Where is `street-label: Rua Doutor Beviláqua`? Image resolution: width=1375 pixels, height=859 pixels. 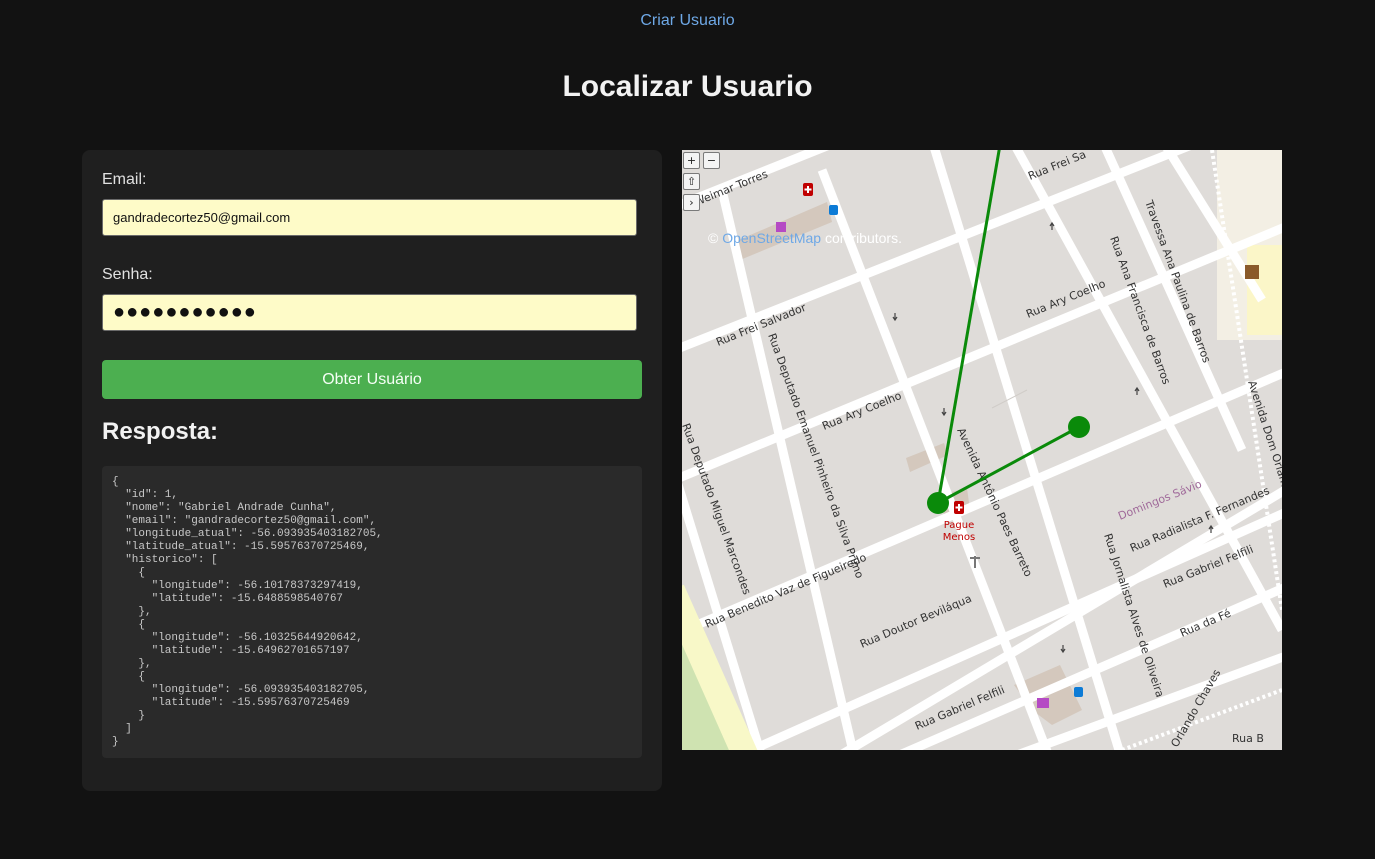 street-label: Rua Doutor Beviláqua is located at coordinates (916, 621).